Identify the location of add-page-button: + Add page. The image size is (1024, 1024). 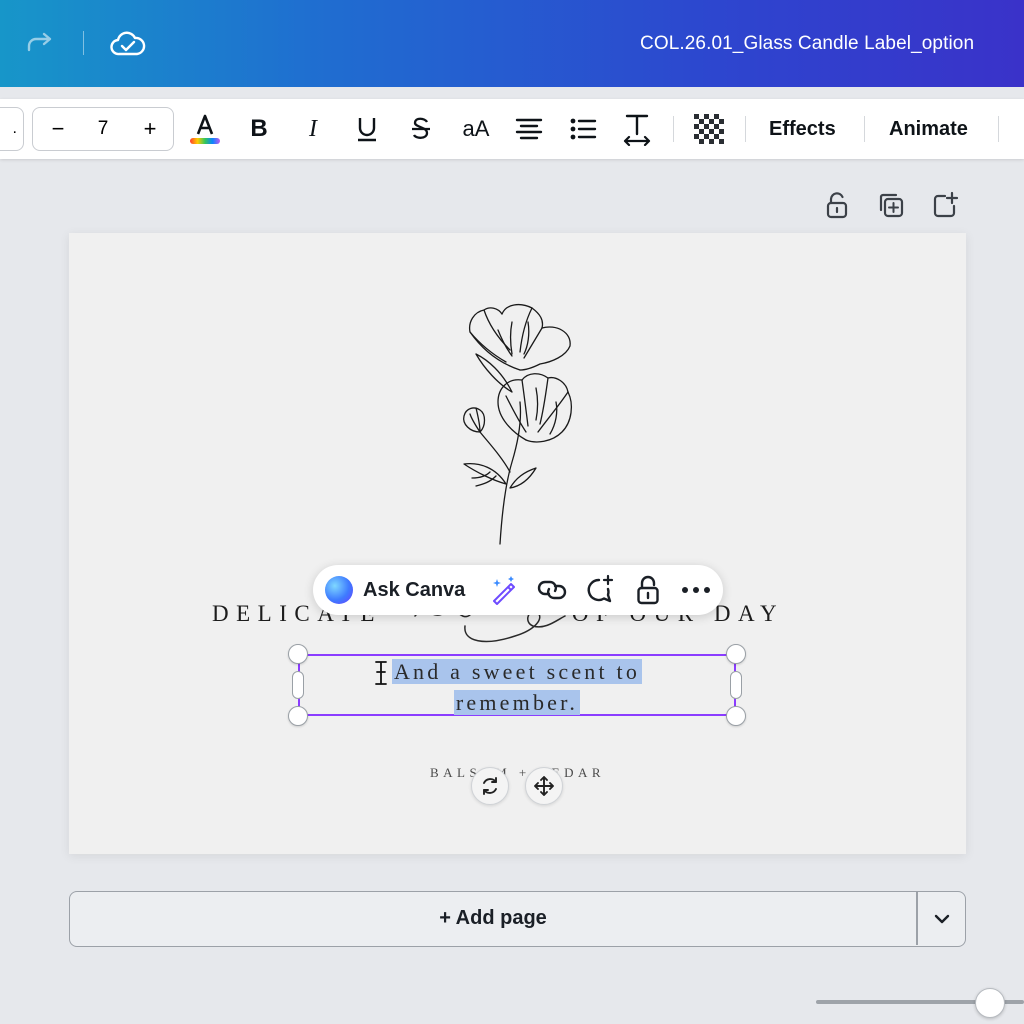
(493, 918).